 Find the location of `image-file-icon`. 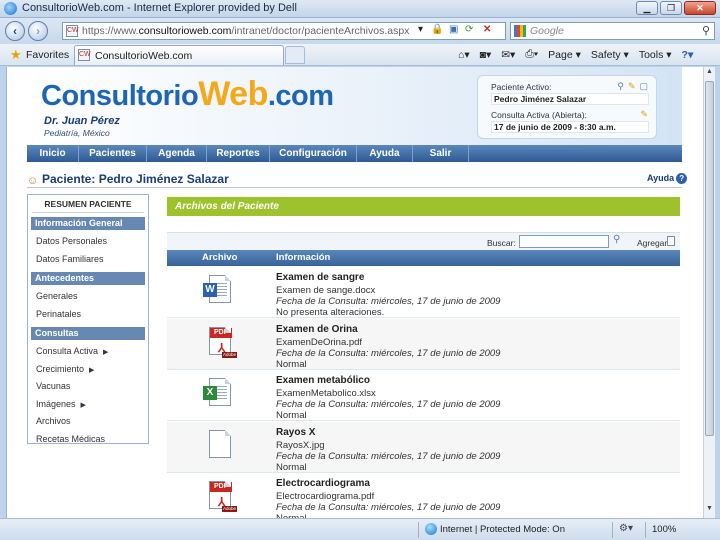

image-file-icon is located at coordinates (218, 445).